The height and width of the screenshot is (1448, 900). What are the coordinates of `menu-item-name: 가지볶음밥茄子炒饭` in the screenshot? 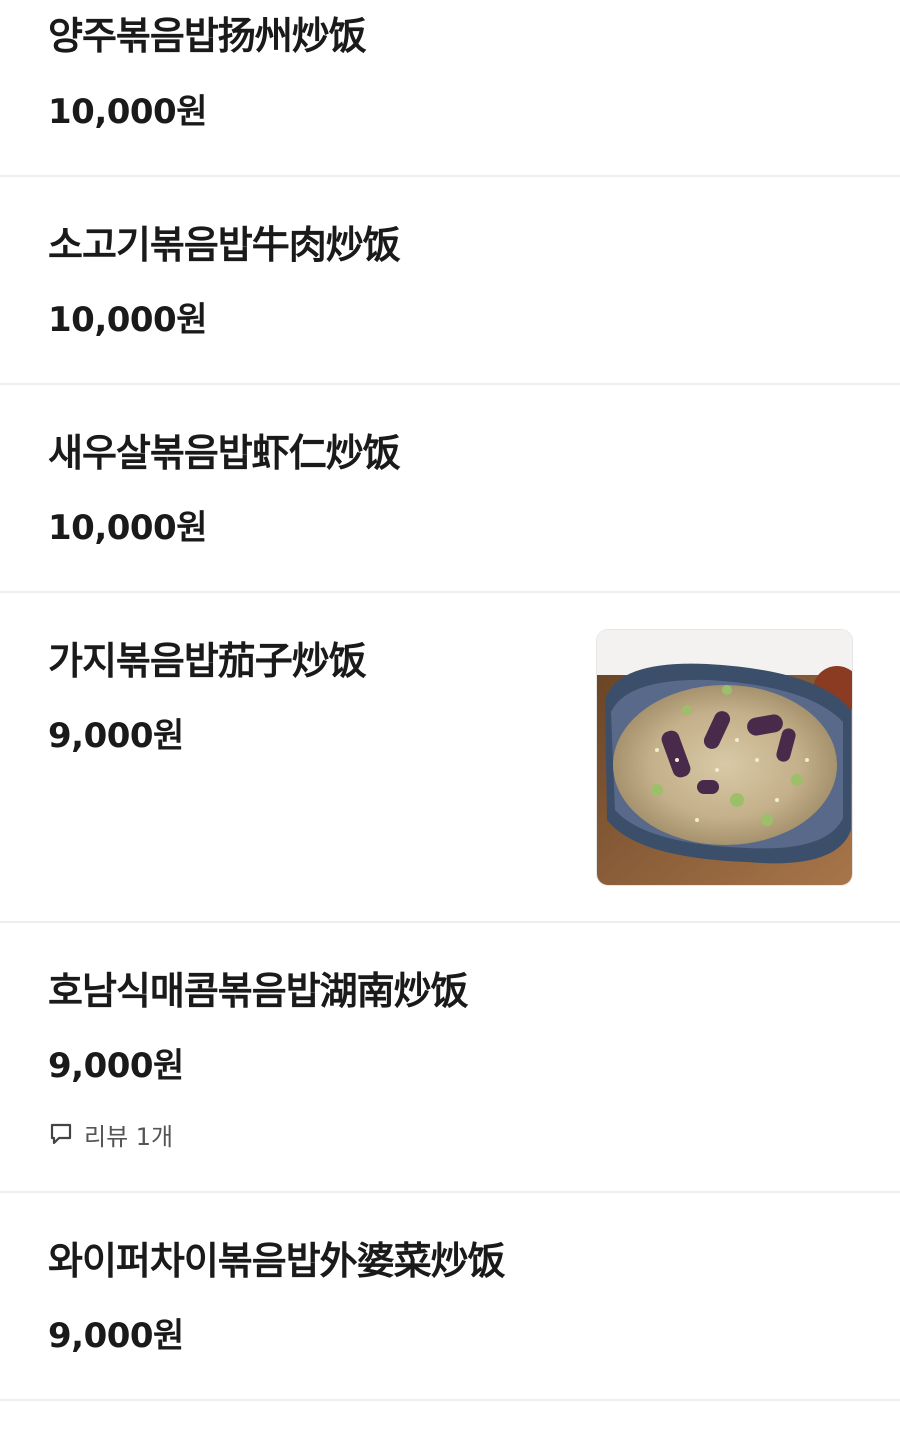 It's located at (207, 661).